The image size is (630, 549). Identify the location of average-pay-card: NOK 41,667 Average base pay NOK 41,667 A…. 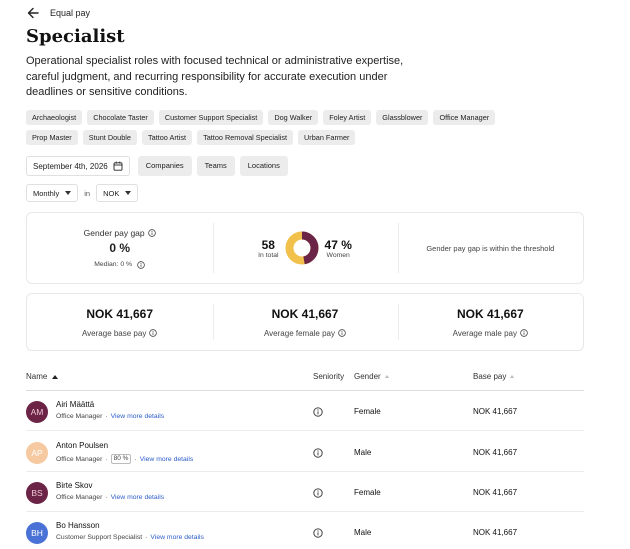
(305, 322).